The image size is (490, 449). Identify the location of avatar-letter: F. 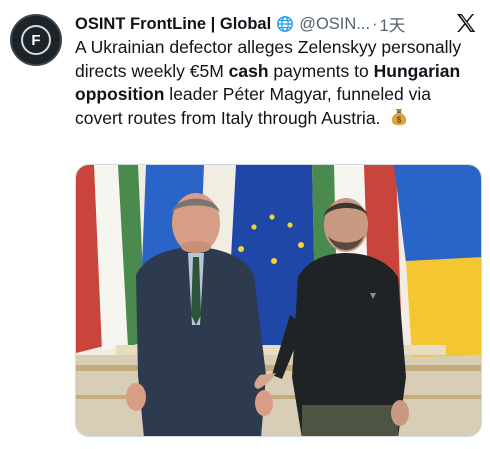
(36, 40).